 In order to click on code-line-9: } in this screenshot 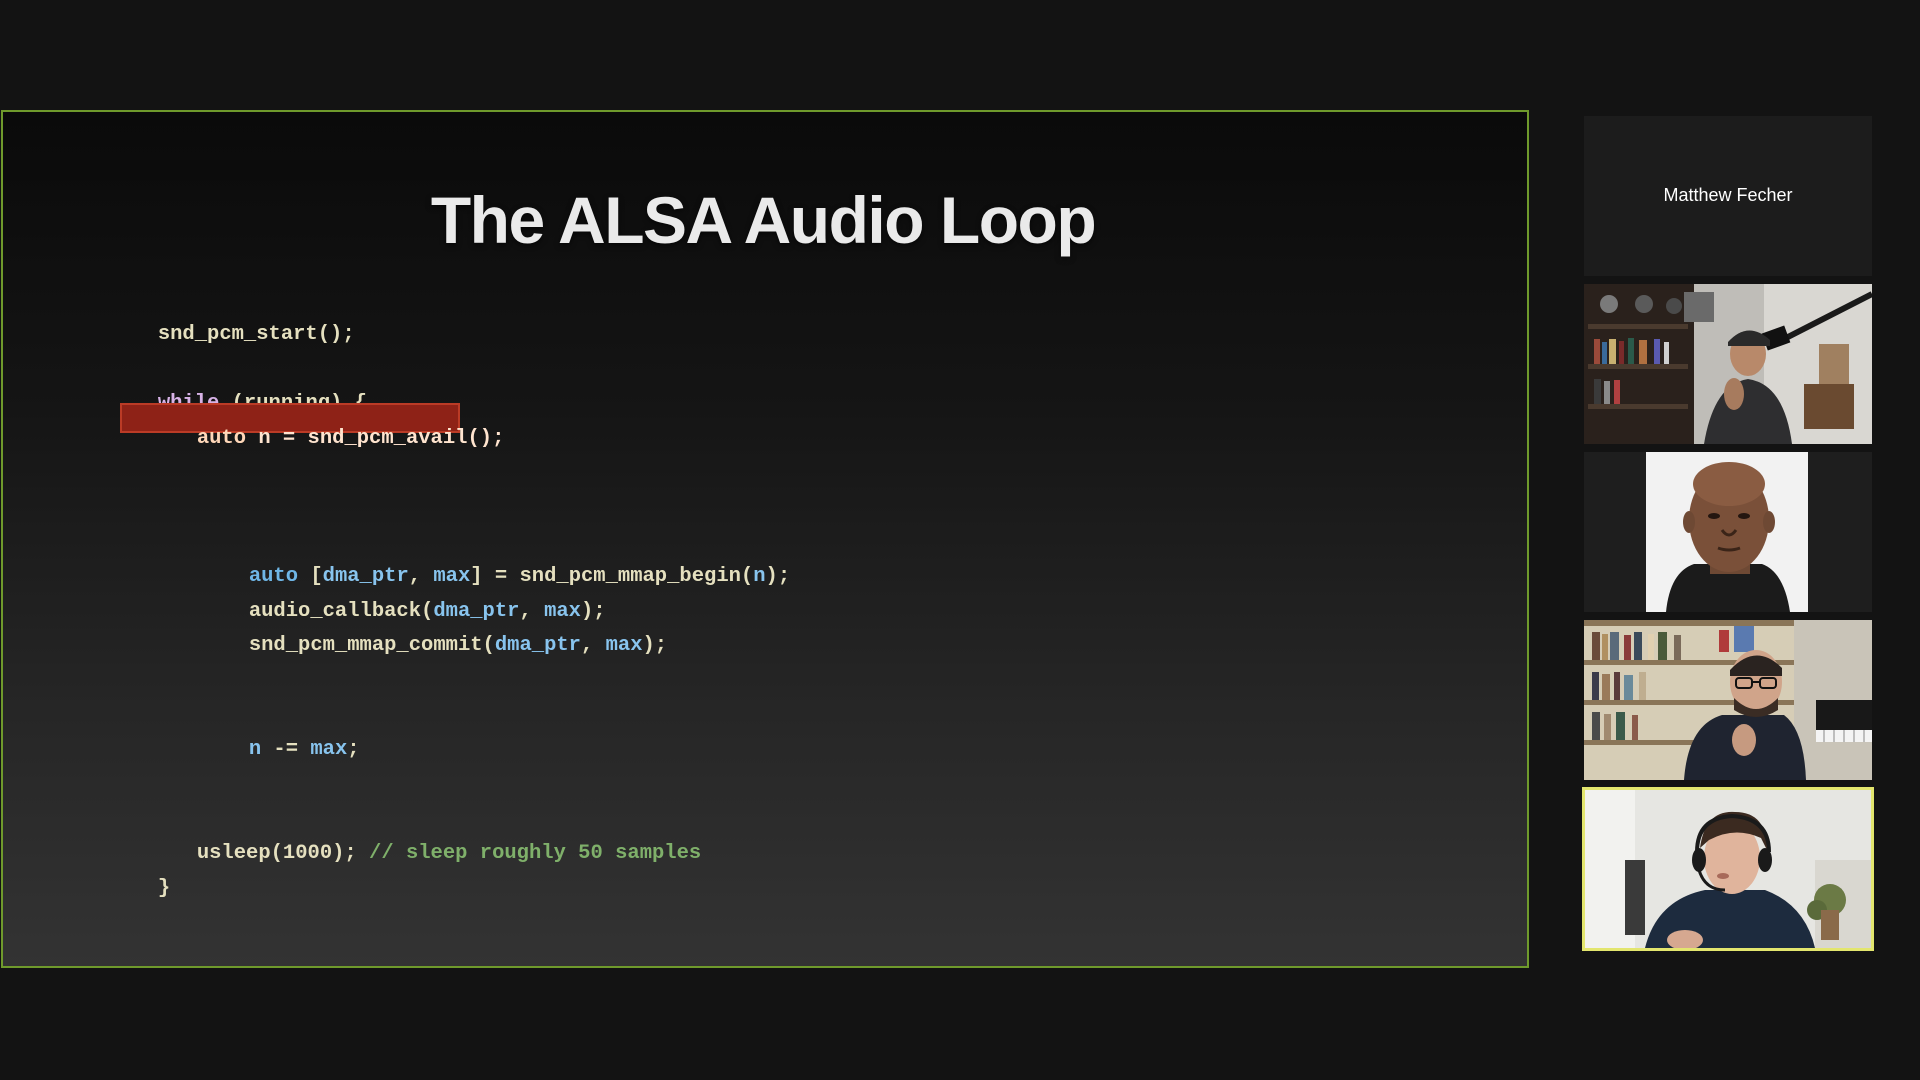, I will do `click(164, 888)`.